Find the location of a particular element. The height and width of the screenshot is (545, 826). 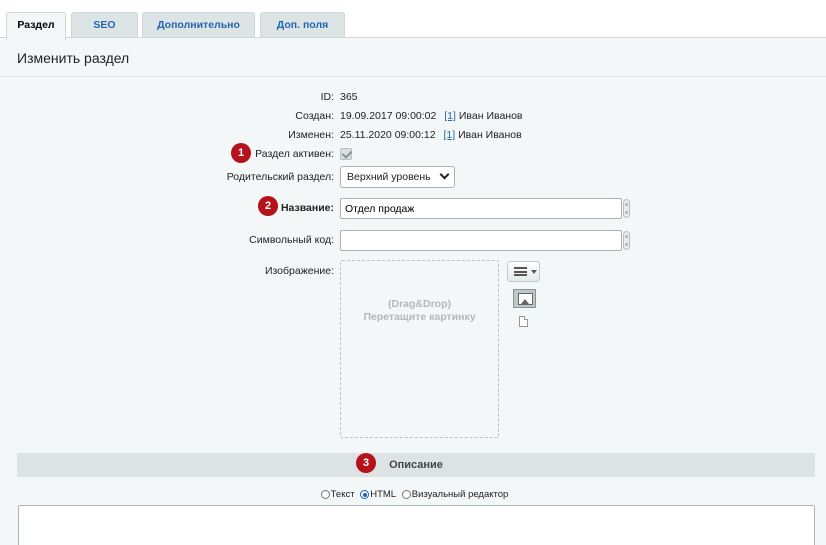

mode-html-radio is located at coordinates (365, 494).